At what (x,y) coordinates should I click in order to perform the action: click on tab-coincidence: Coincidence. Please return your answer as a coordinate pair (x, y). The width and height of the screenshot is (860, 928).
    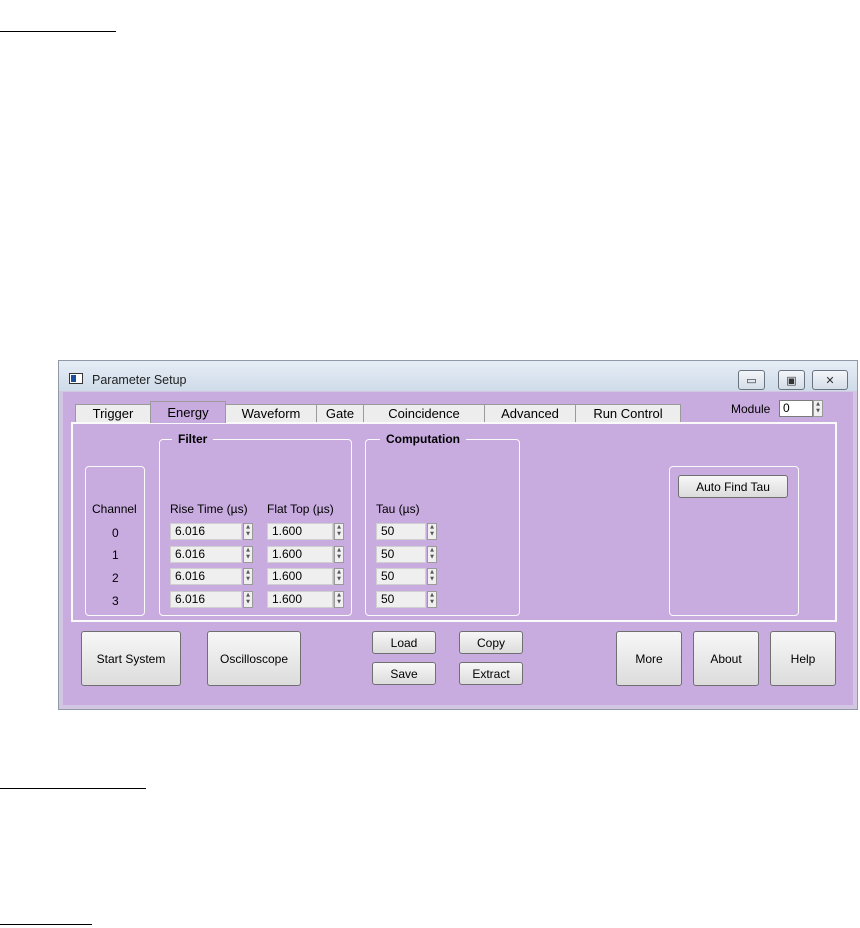
    Looking at the image, I should click on (424, 413).